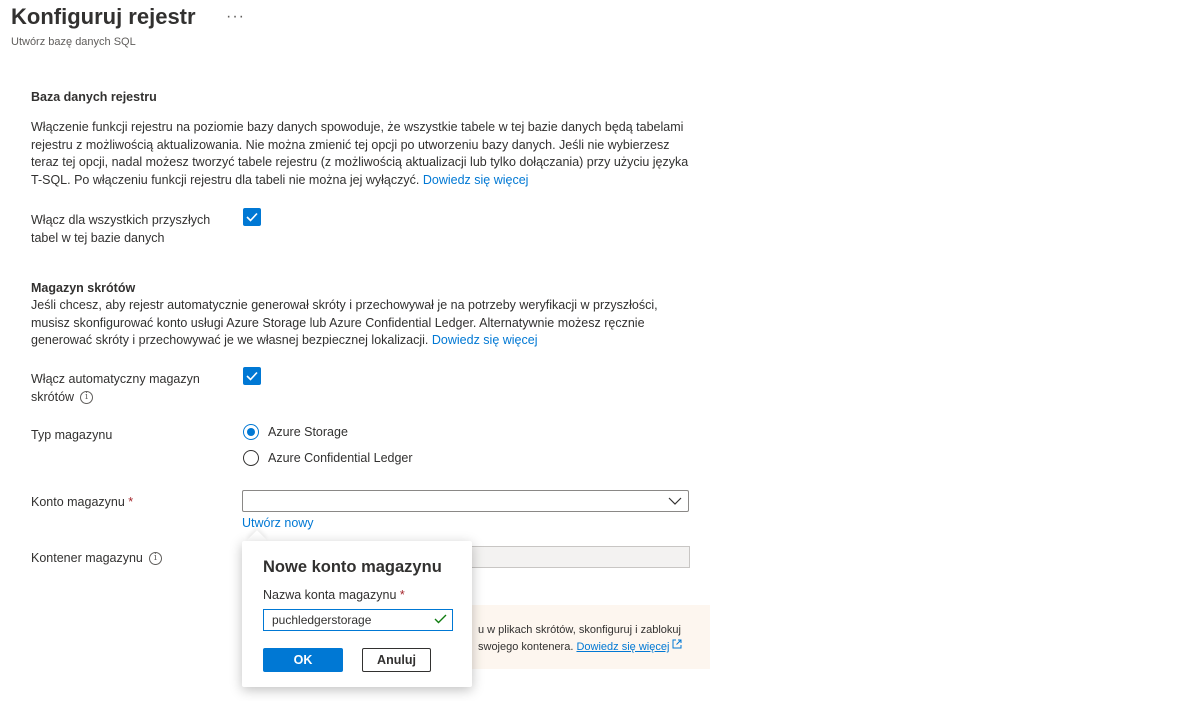 Image resolution: width=1191 pixels, height=701 pixels. What do you see at coordinates (73, 42) in the screenshot?
I see `page-subtitle: Utwórz bazę danych SQL` at bounding box center [73, 42].